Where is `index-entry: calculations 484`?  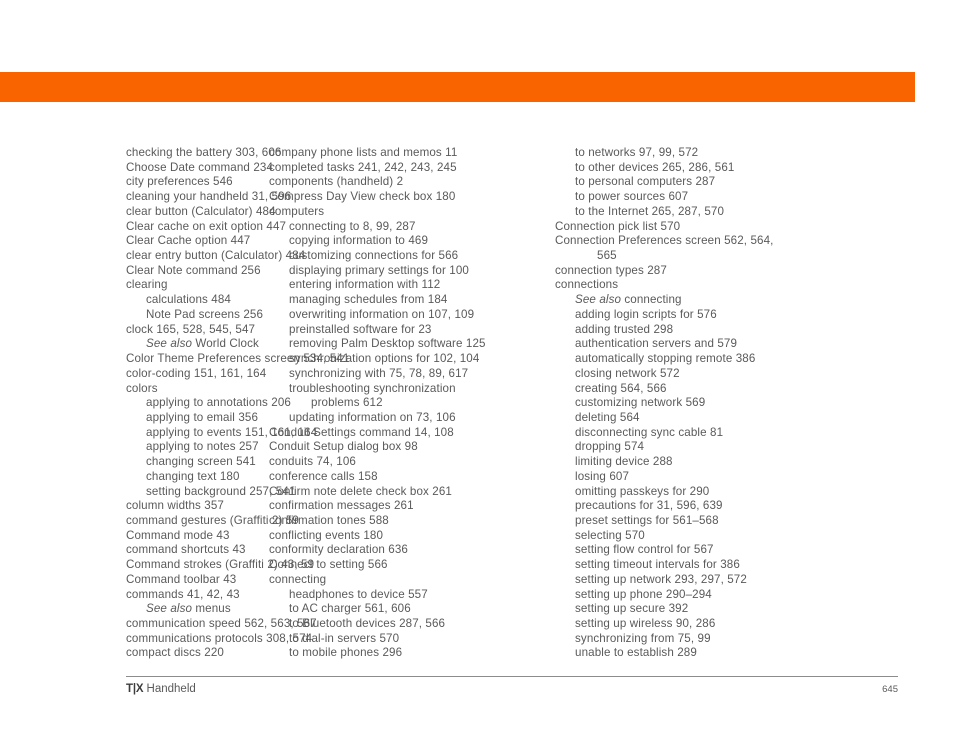 index-entry: calculations 484 is located at coordinates (188, 300).